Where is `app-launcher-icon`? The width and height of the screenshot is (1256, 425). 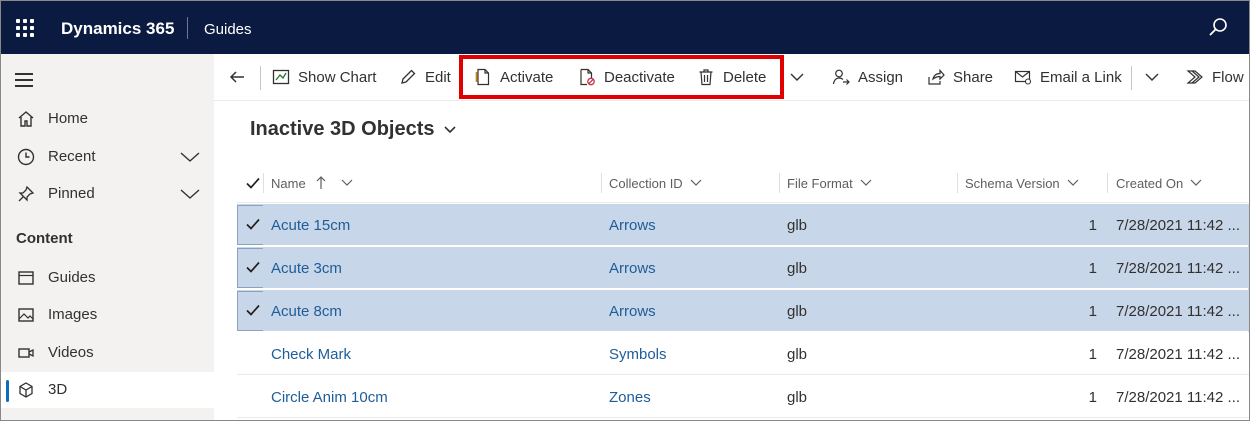 app-launcher-icon is located at coordinates (25, 28).